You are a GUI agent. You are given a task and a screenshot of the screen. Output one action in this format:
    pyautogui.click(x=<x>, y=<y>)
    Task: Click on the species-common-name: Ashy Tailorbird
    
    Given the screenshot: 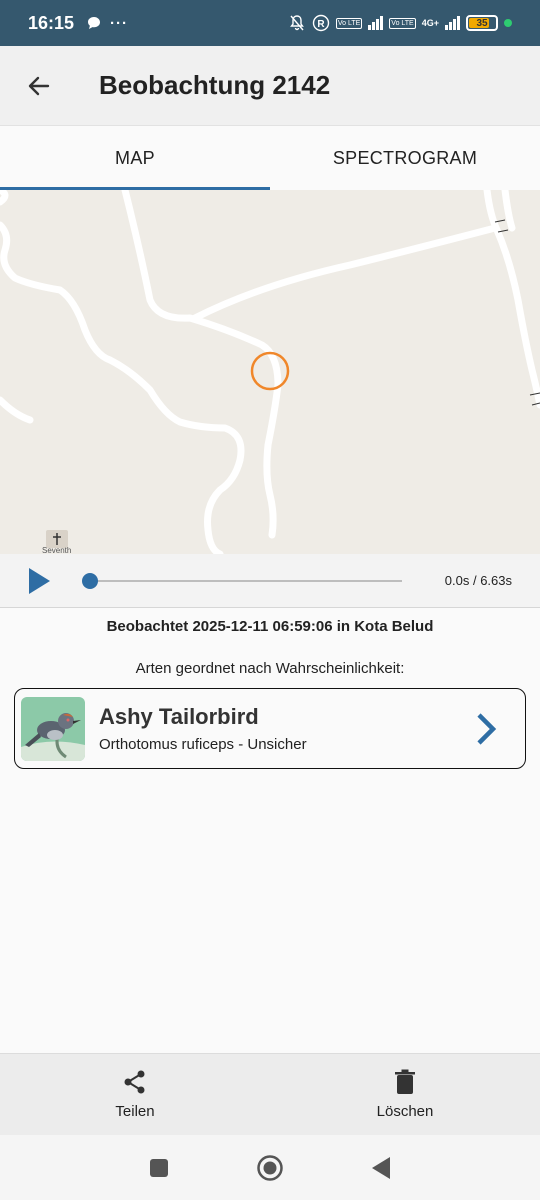 What is the action you would take?
    pyautogui.click(x=179, y=716)
    